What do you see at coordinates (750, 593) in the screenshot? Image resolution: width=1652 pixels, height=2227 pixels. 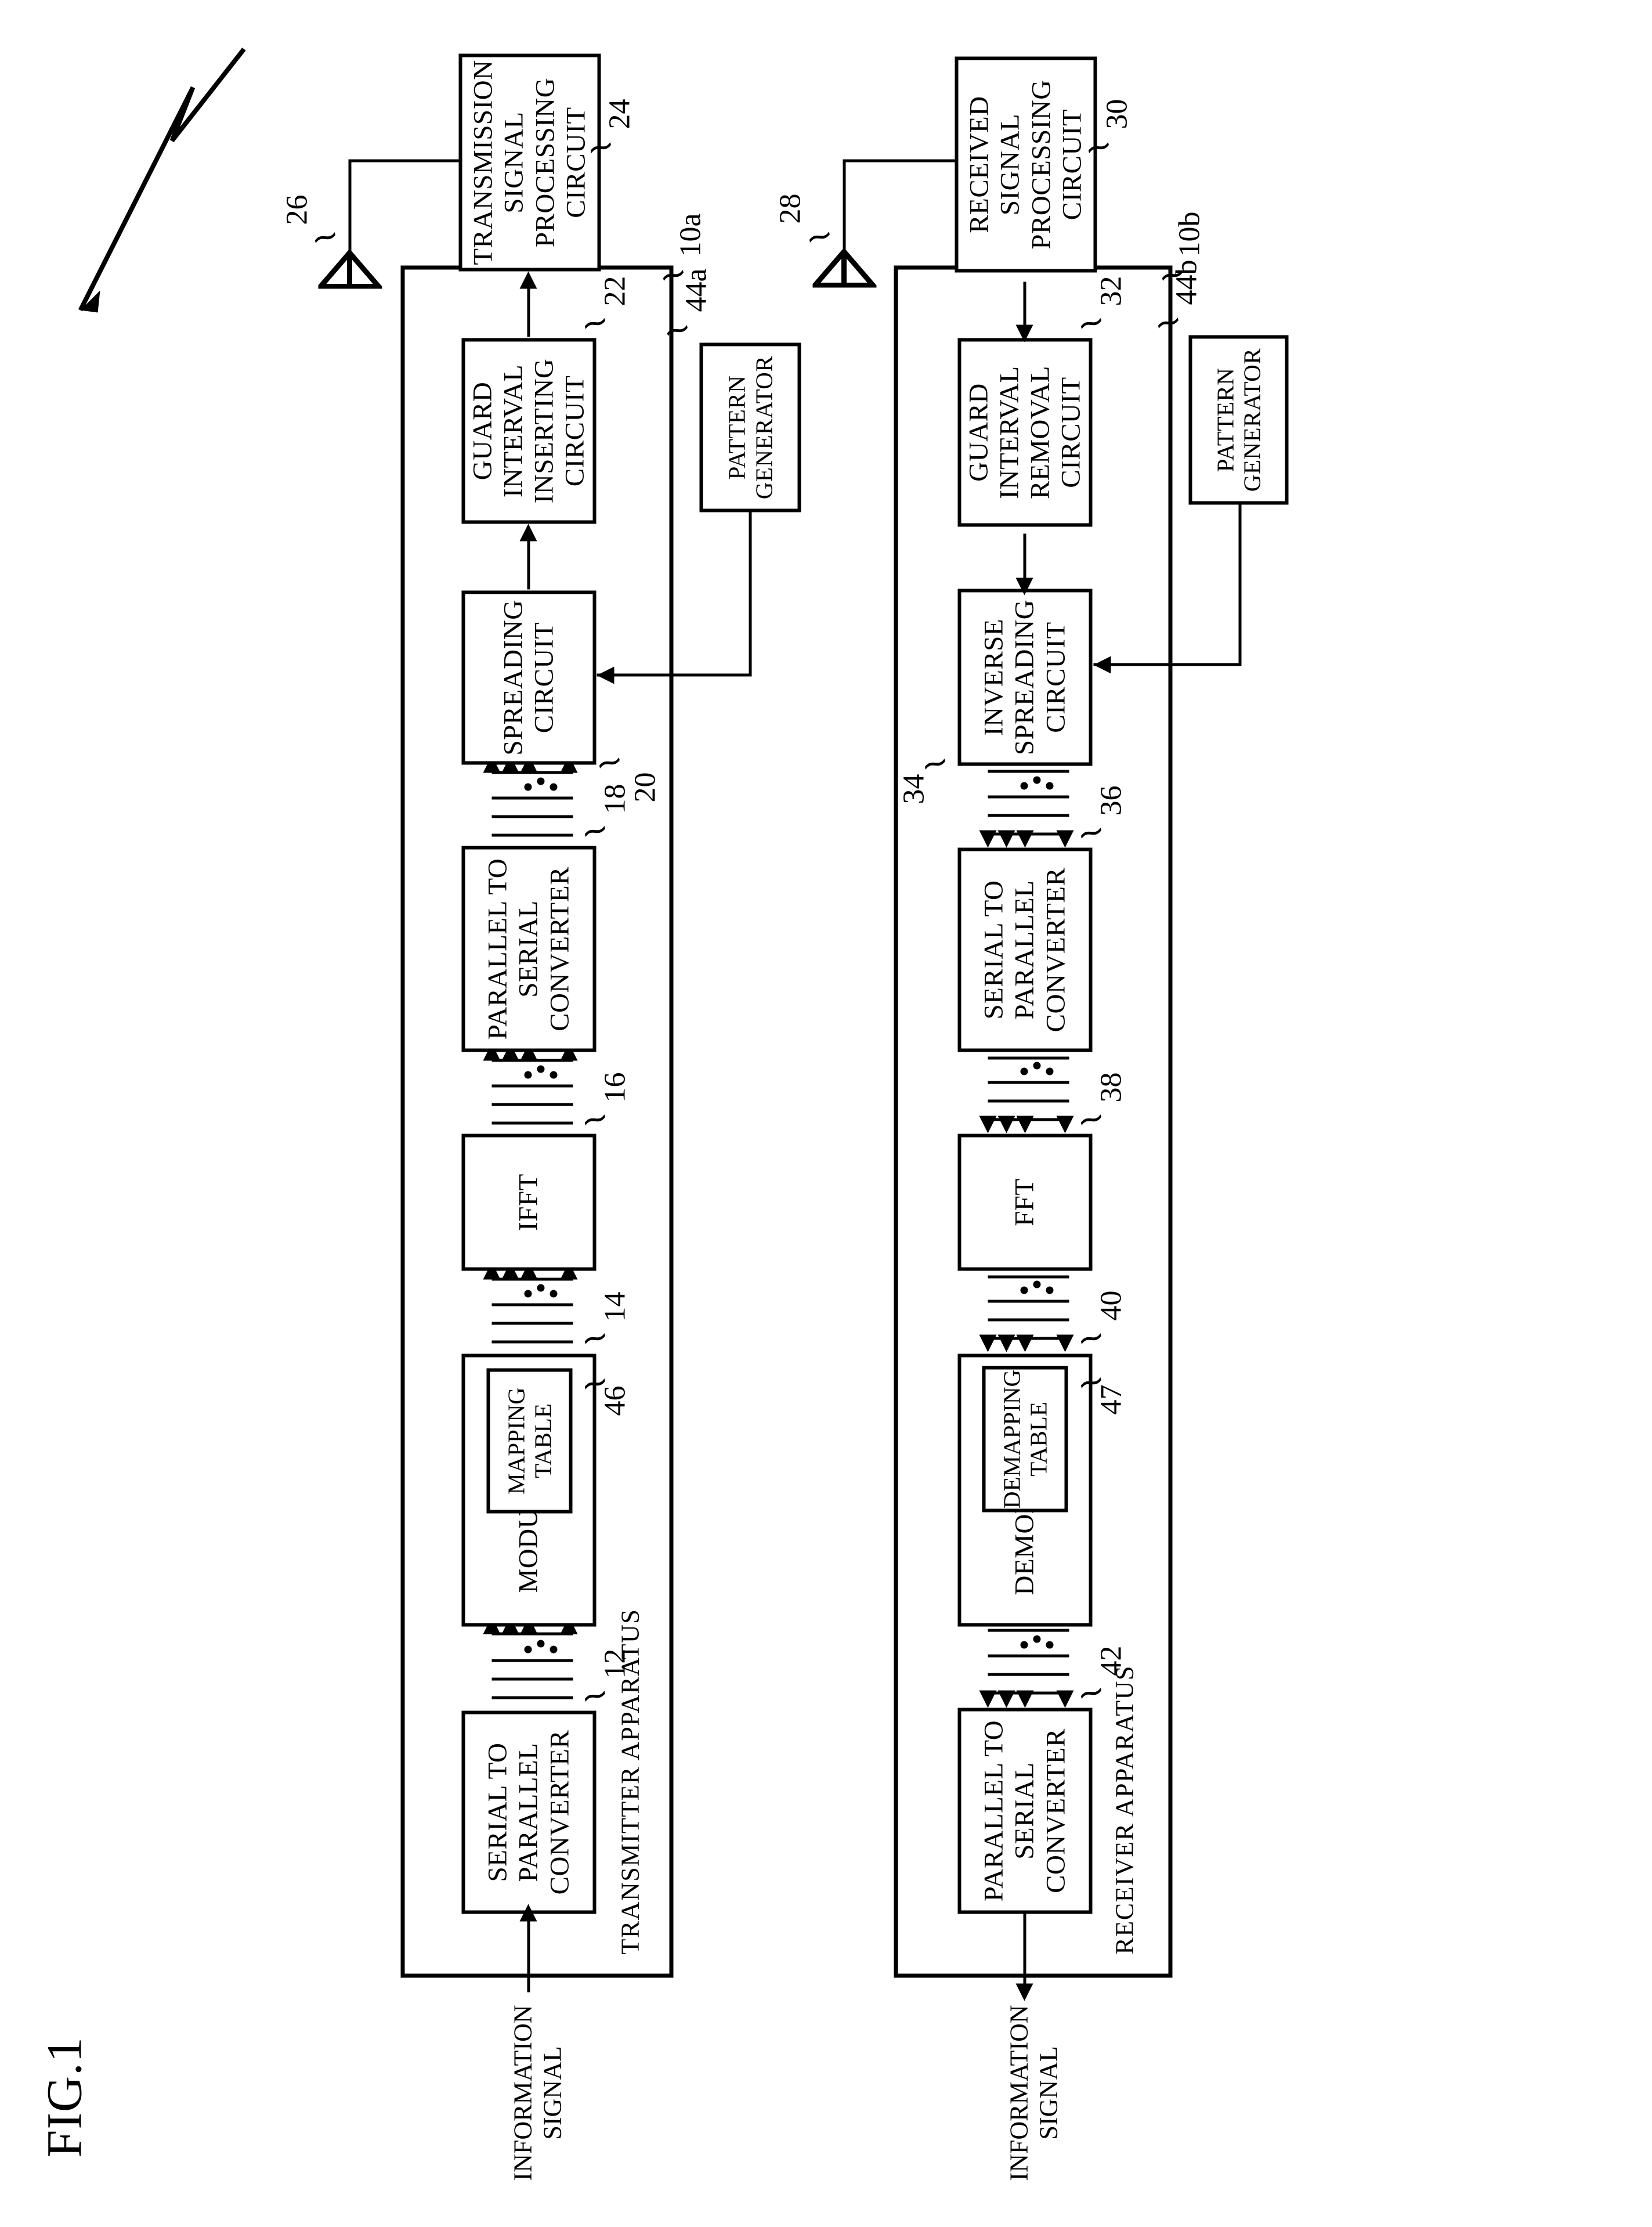 I see `link-44a-left` at bounding box center [750, 593].